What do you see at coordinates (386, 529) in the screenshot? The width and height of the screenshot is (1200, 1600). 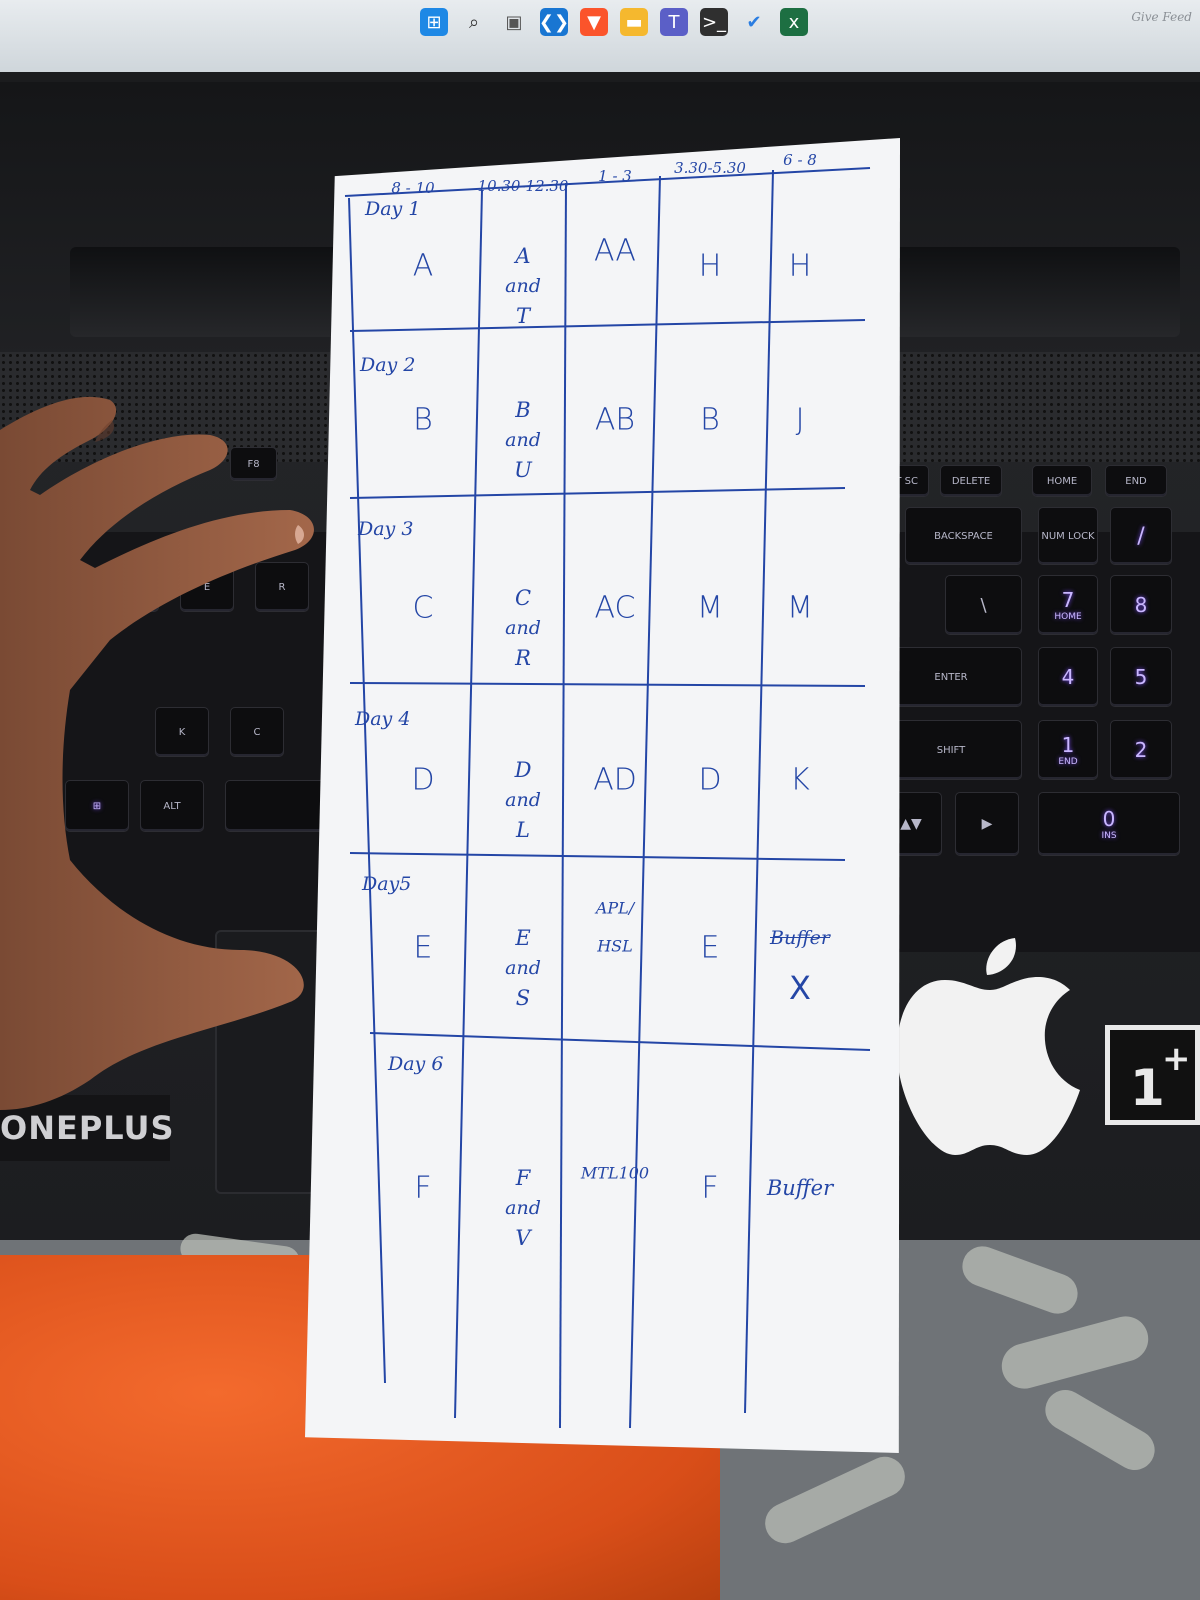 I see `day-label: Day 3` at bounding box center [386, 529].